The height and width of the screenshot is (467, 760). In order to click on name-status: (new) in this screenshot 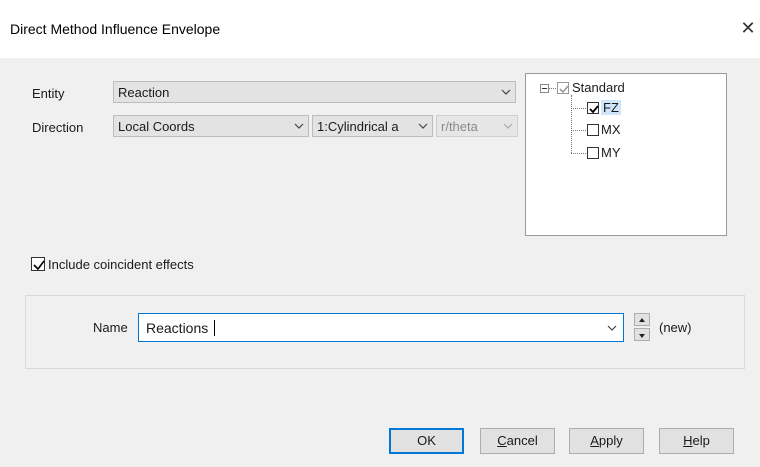, I will do `click(675, 327)`.